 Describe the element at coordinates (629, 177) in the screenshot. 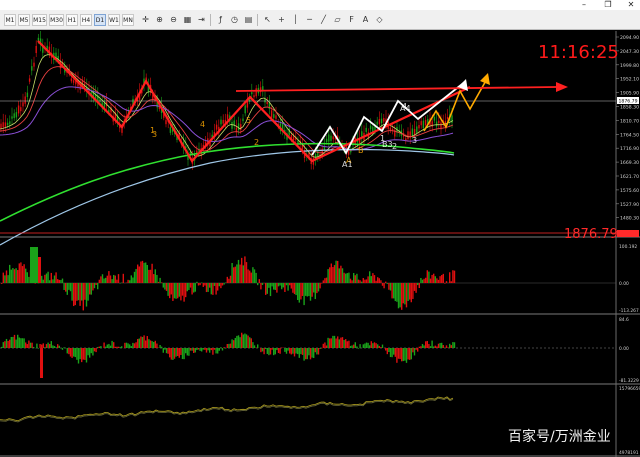

I see `axis-tick-label: 1621.70` at that location.